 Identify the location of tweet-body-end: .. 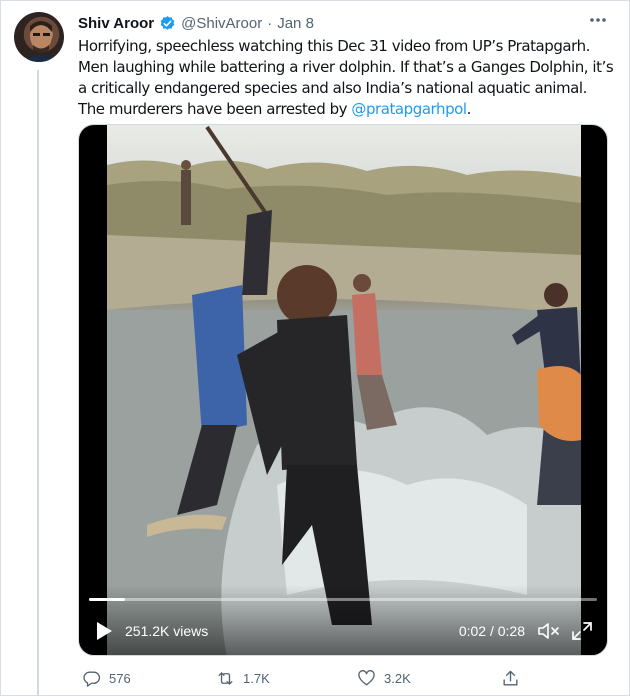
(469, 109).